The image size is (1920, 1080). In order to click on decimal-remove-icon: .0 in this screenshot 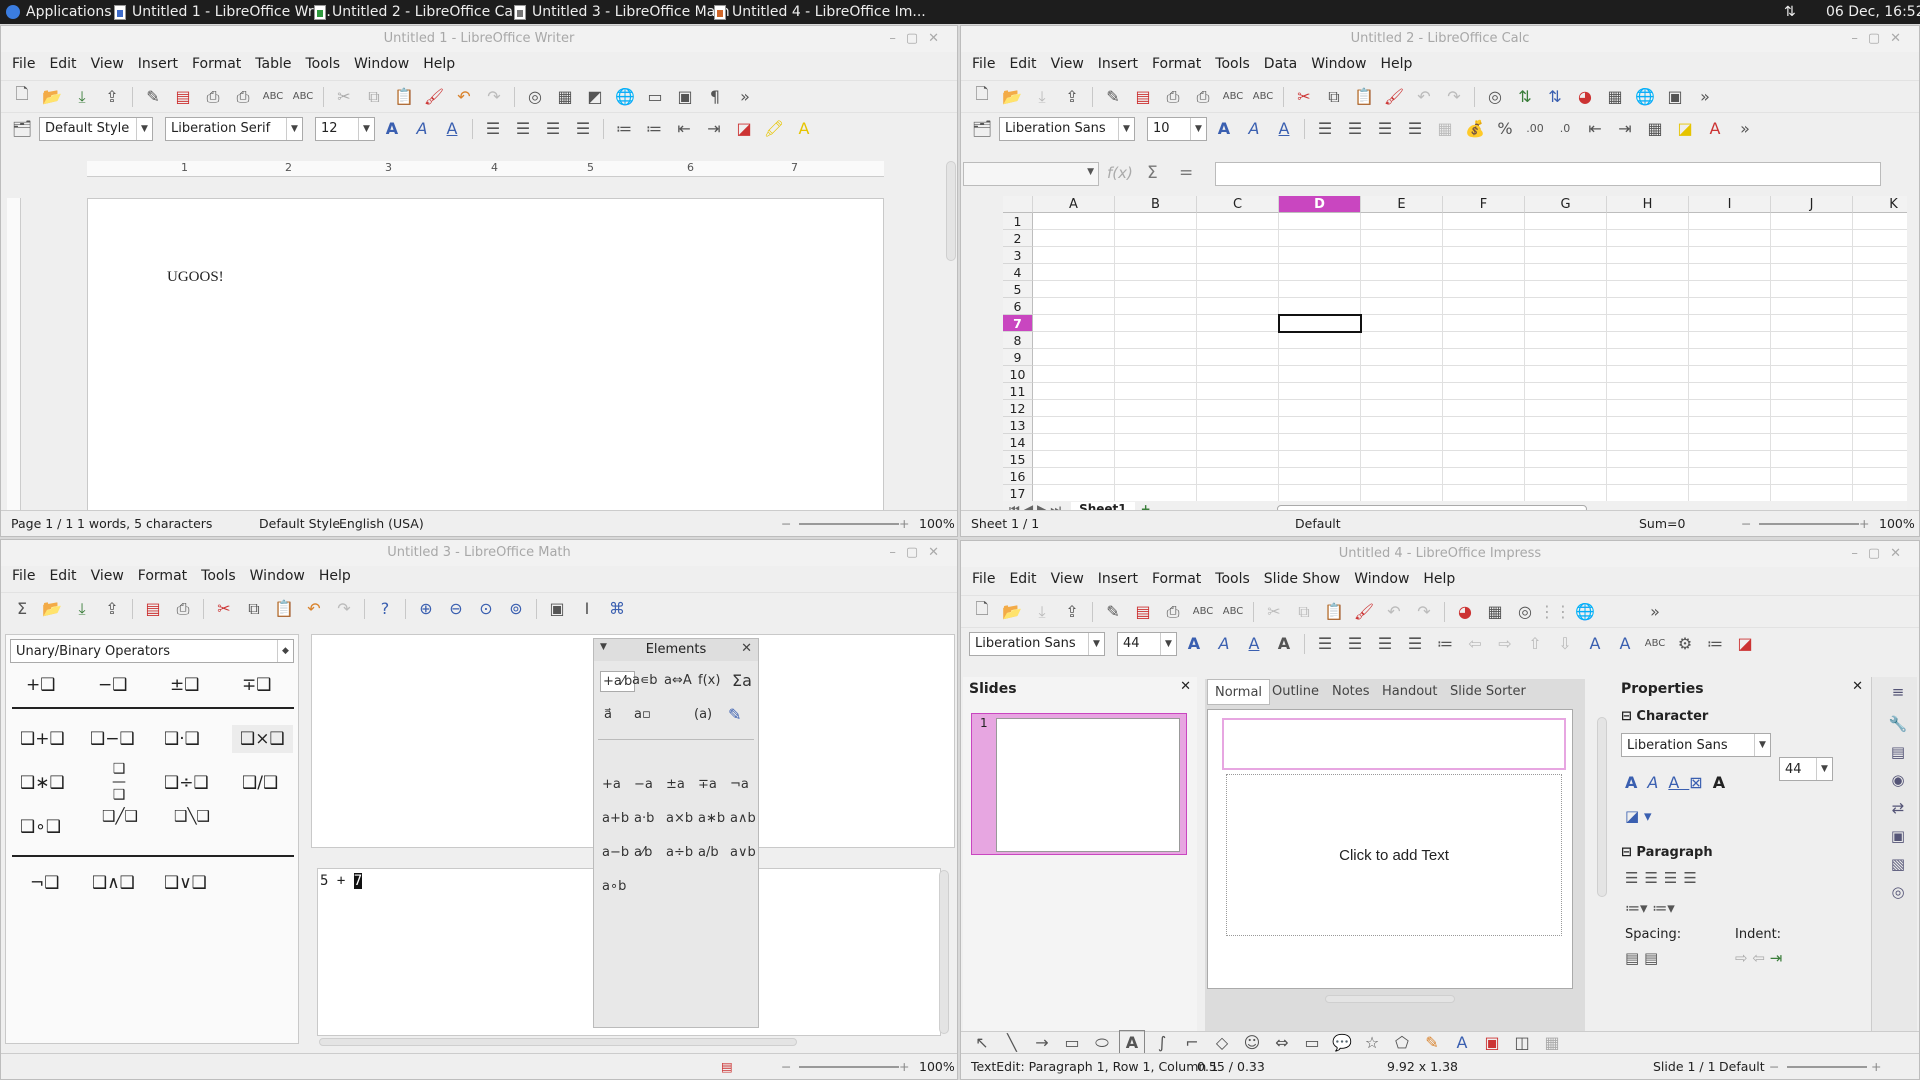, I will do `click(1565, 129)`.